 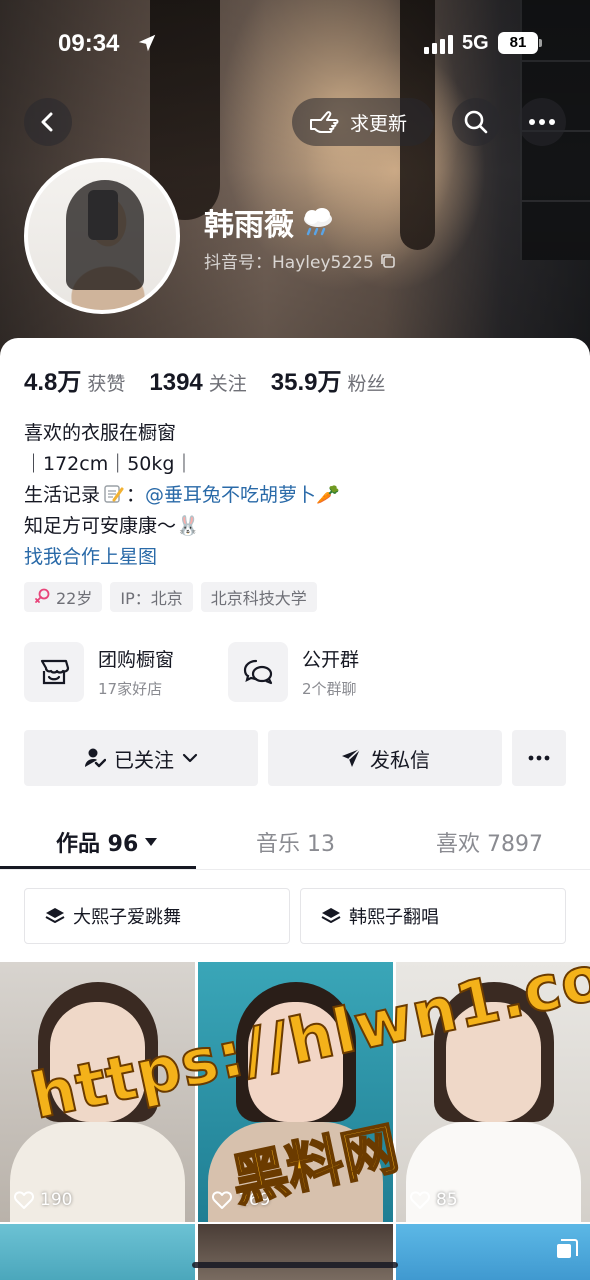 What do you see at coordinates (258, 597) in the screenshot?
I see `school-tag: 北京科技大学` at bounding box center [258, 597].